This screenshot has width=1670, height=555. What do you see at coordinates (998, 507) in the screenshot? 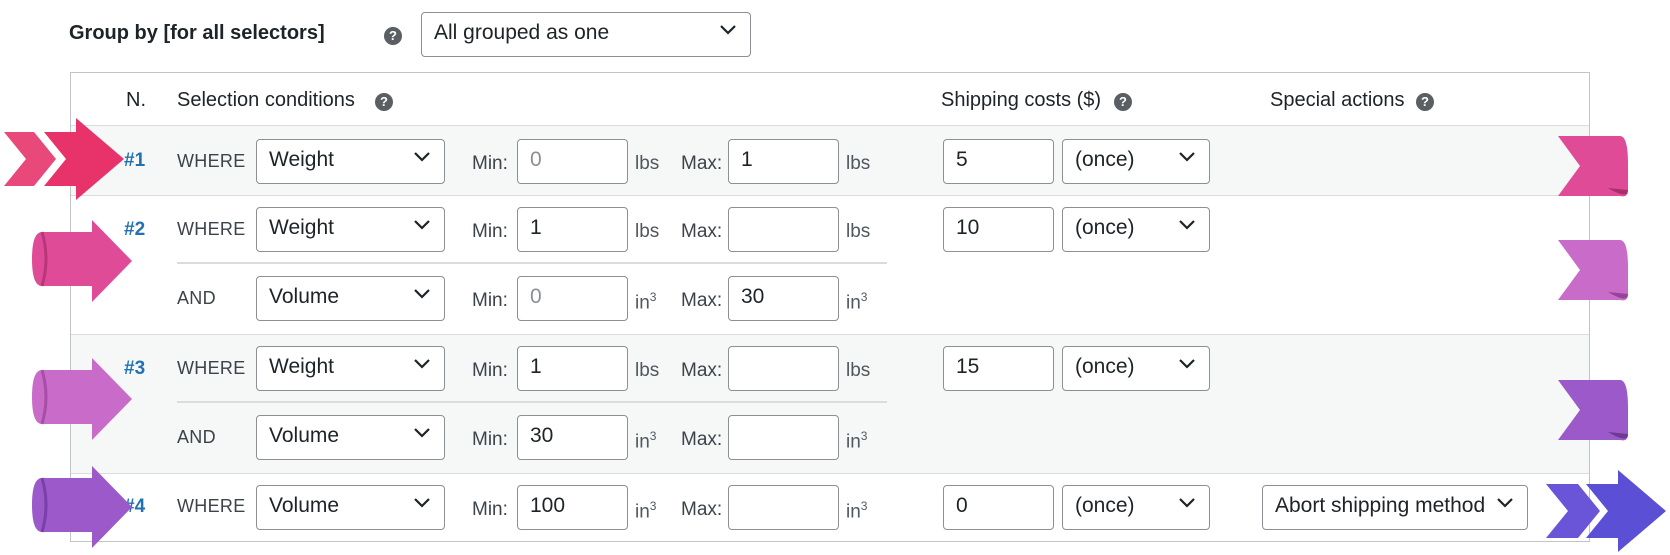
I see `cost-input: 0` at bounding box center [998, 507].